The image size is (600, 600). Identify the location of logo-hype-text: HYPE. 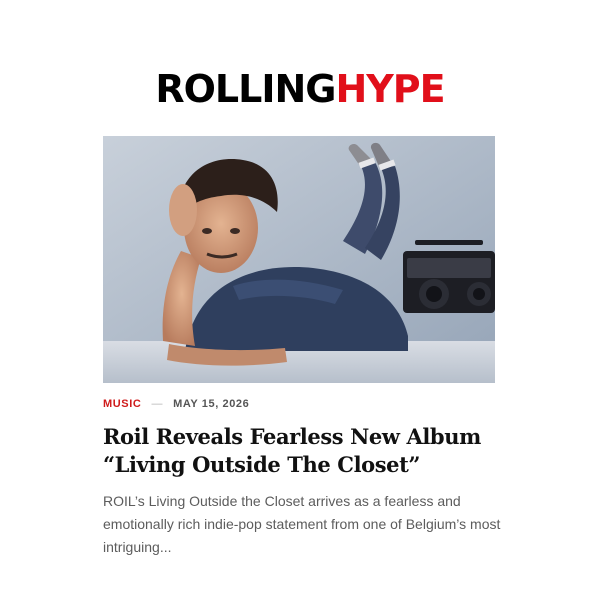
(390, 89).